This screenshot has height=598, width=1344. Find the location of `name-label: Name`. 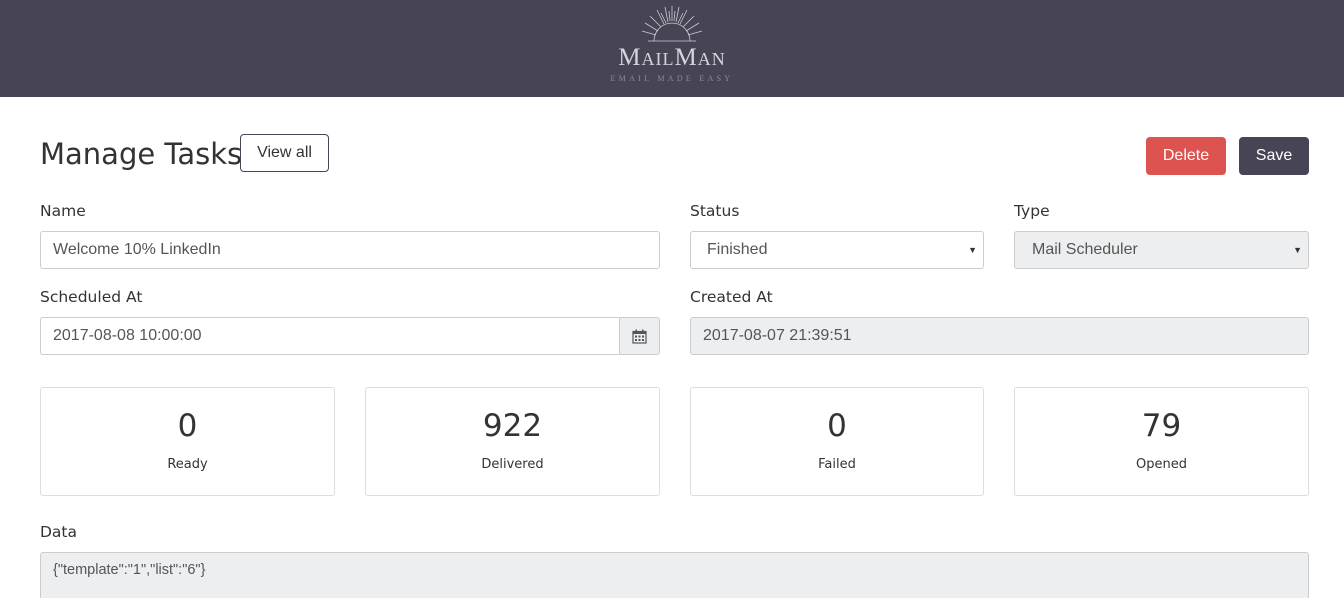

name-label: Name is located at coordinates (63, 211).